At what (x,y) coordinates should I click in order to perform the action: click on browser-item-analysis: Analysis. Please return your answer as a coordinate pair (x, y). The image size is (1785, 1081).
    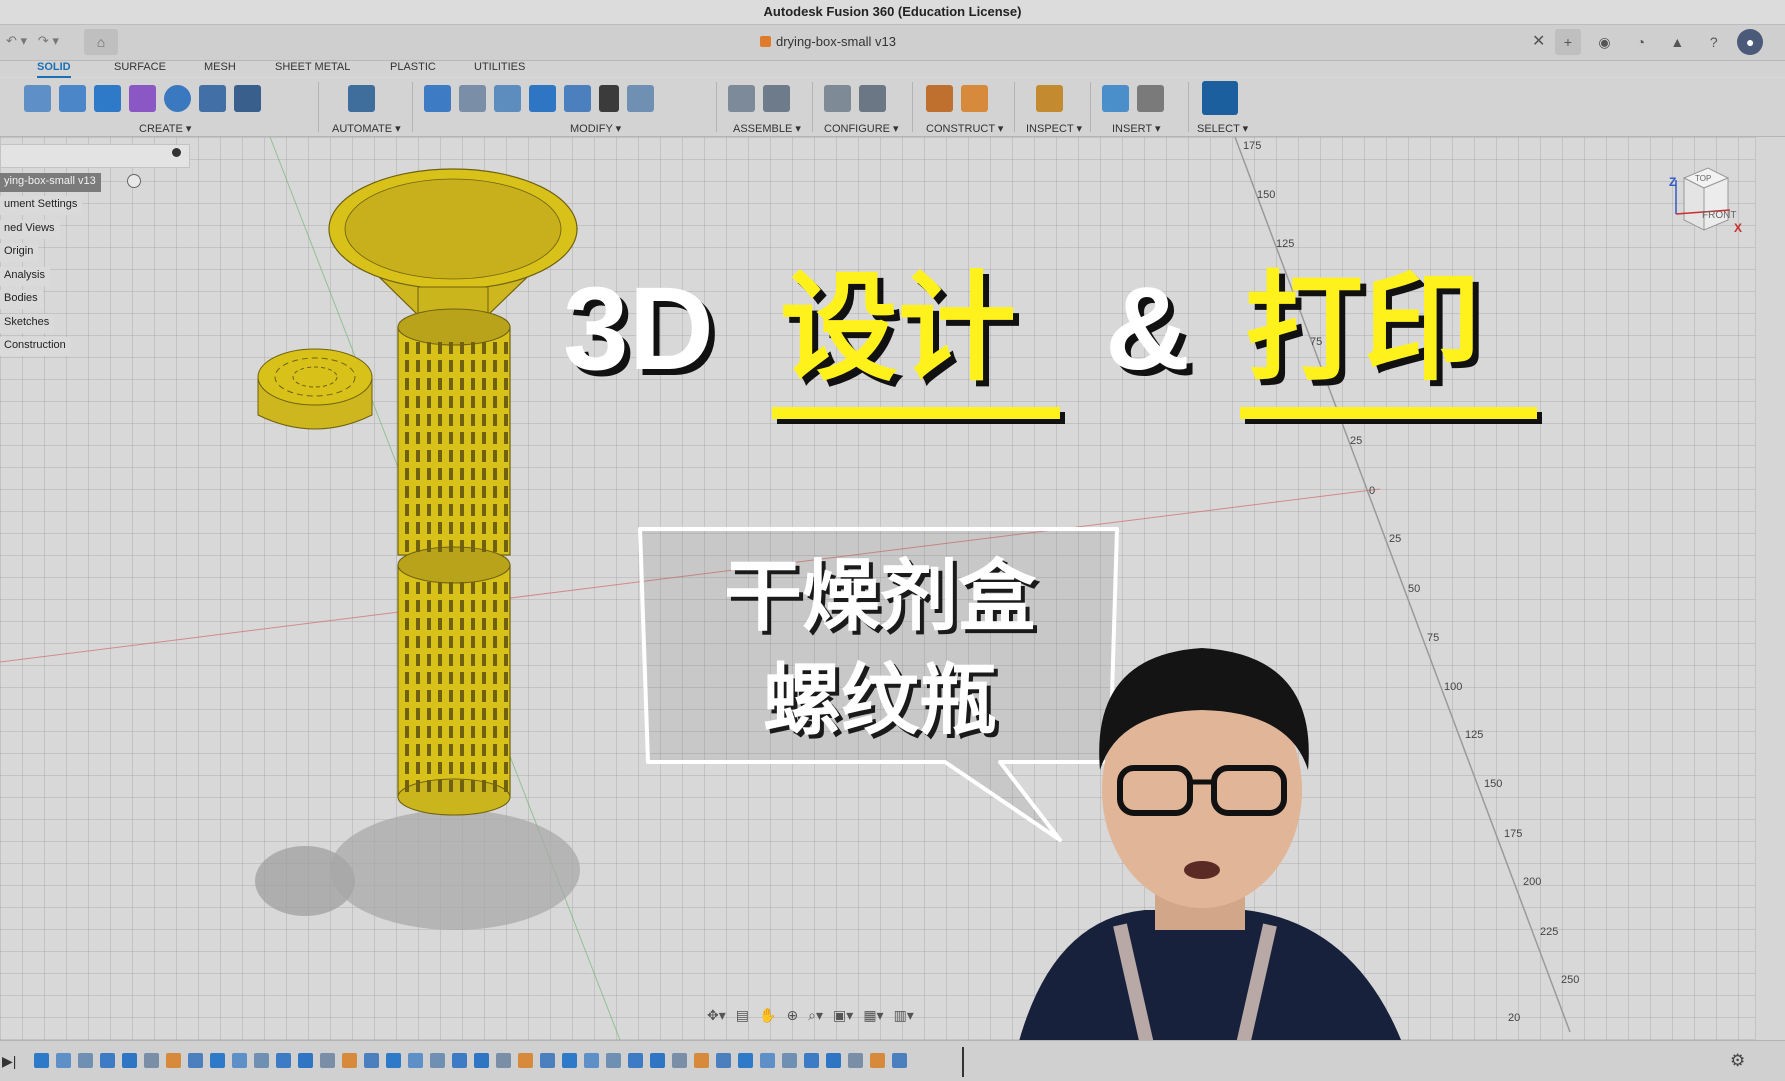
    Looking at the image, I should click on (25, 276).